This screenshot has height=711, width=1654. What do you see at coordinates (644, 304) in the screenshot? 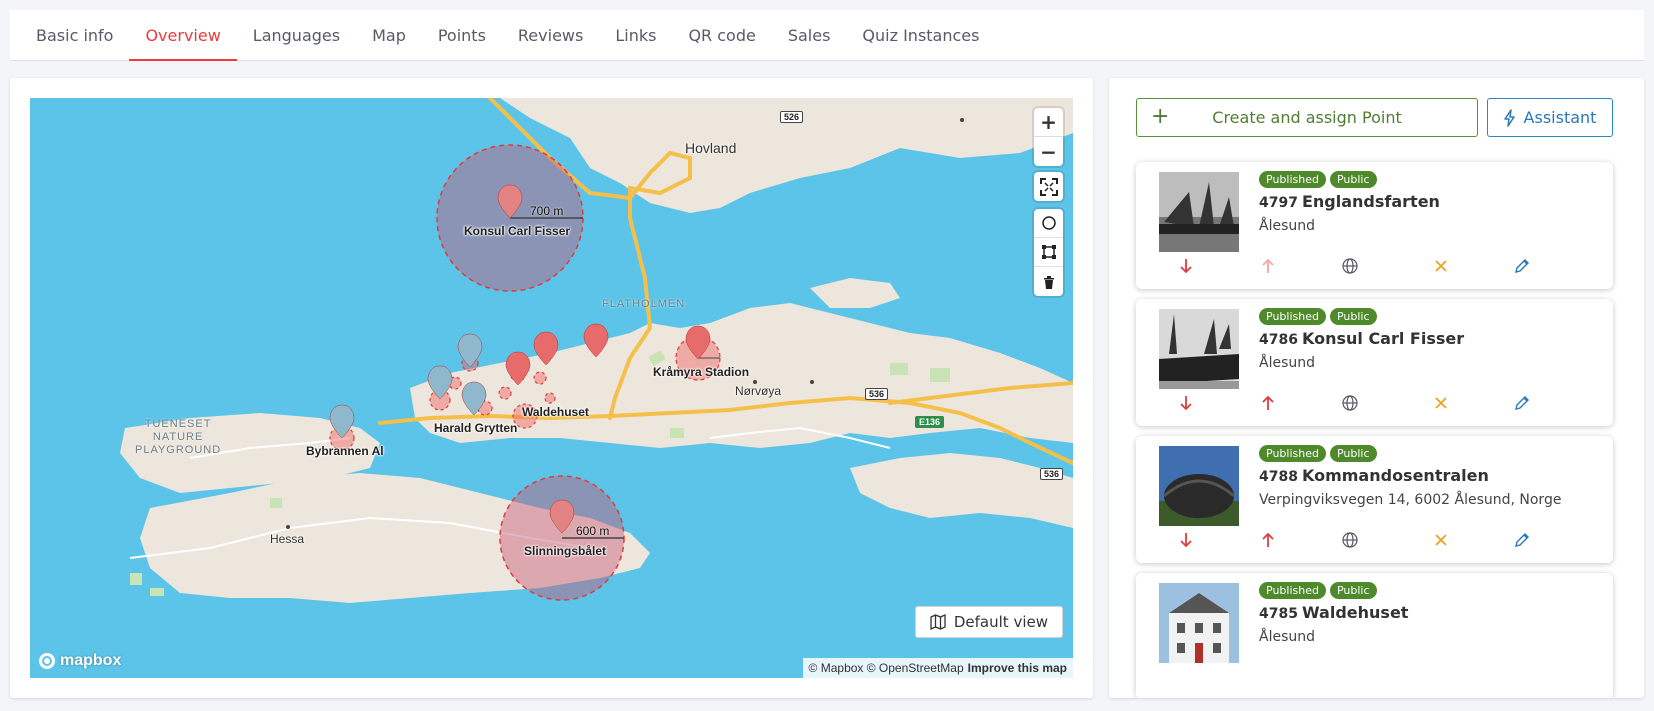
I see `area-label-flatholmen: FLATHOLMEN` at bounding box center [644, 304].